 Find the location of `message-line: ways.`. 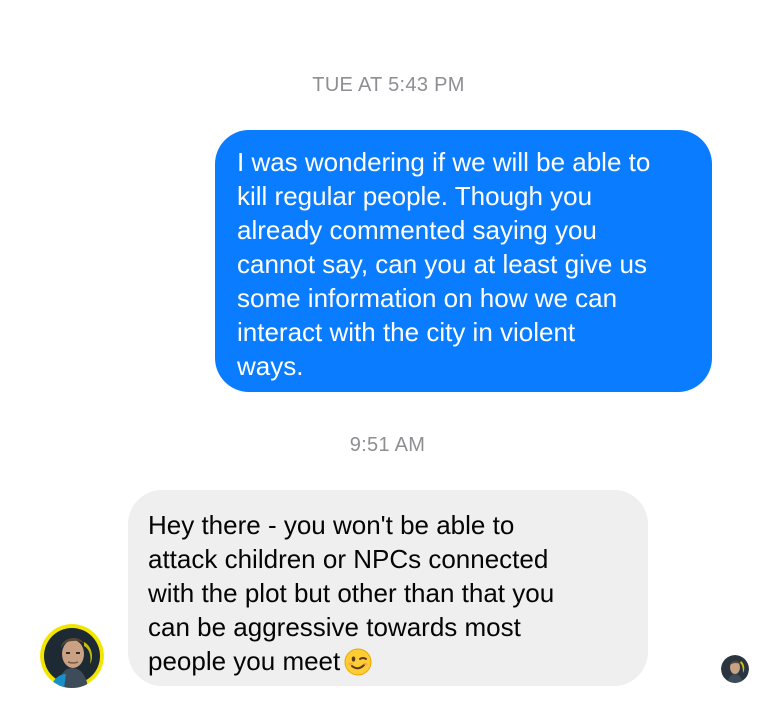

message-line: ways. is located at coordinates (270, 366).